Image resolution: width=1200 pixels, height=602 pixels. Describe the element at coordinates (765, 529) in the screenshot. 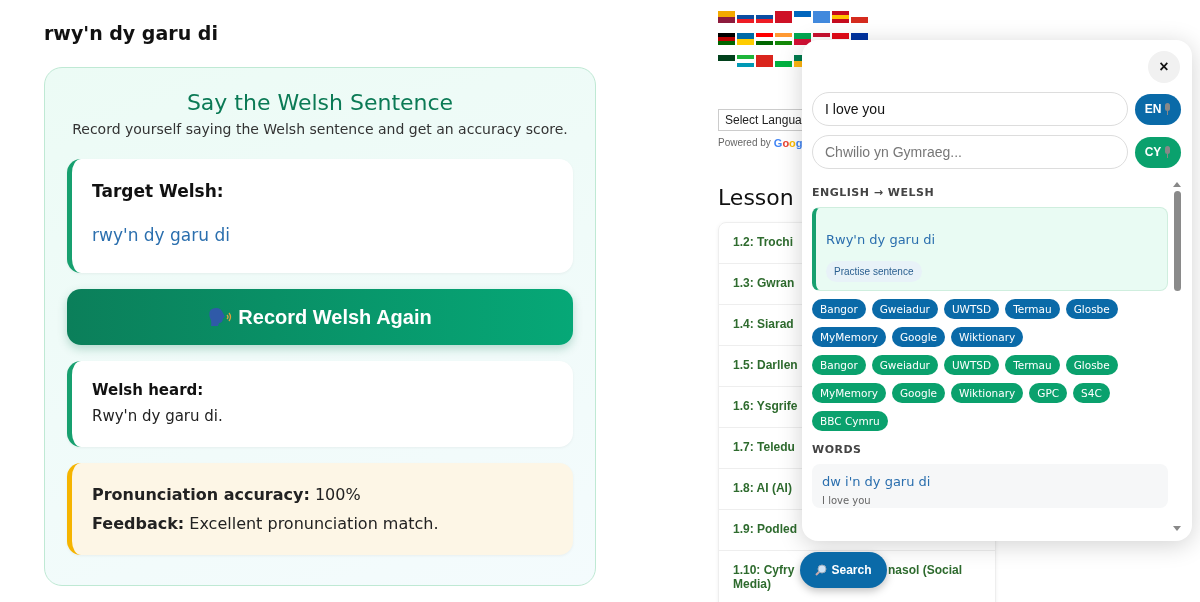

I see `lesson-link: 1.9: Podled` at that location.